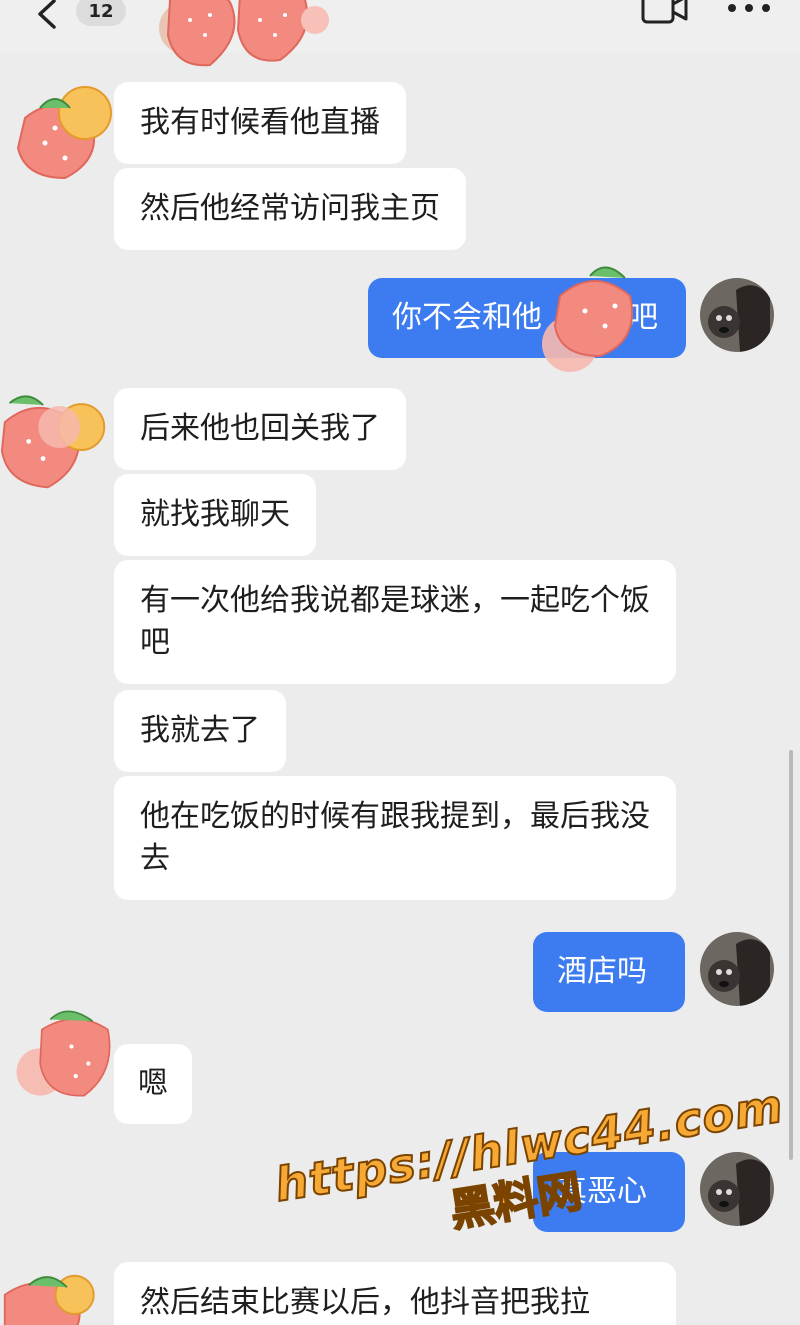 This screenshot has width=800, height=1325. I want to click on message-text: 你不会和他, so click(467, 317).